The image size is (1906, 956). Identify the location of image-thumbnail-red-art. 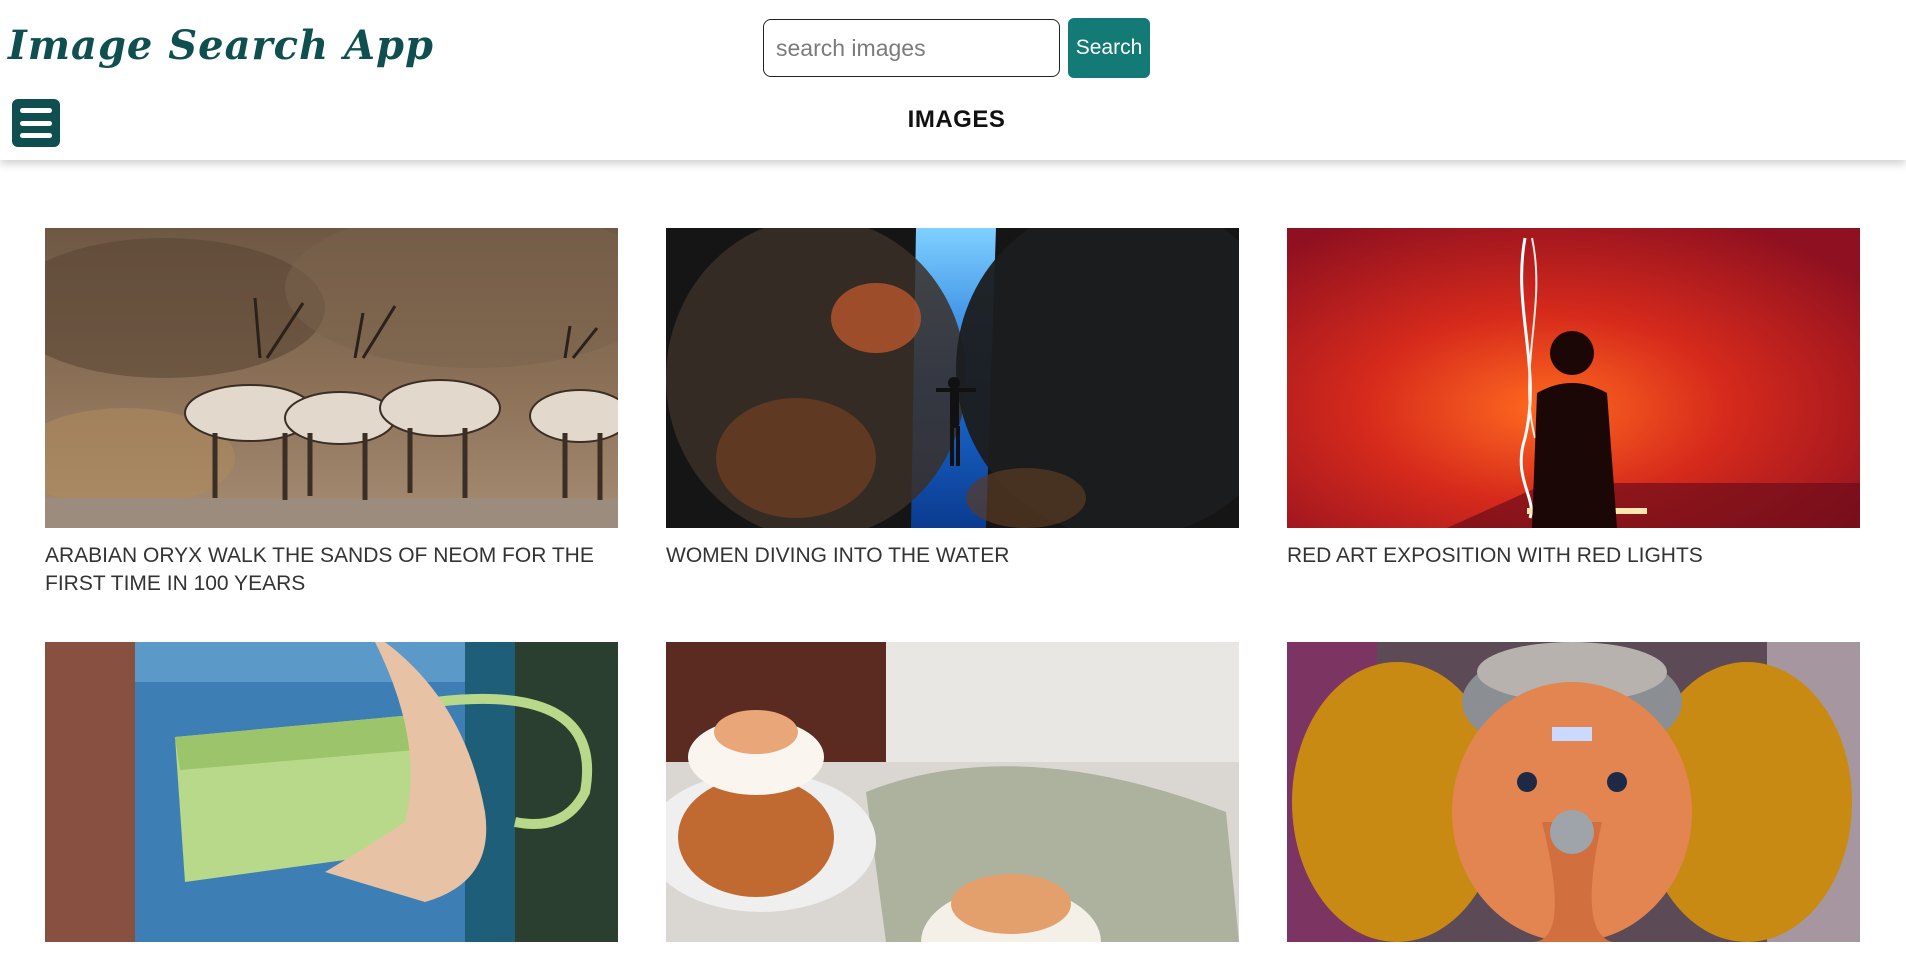
(1573, 378).